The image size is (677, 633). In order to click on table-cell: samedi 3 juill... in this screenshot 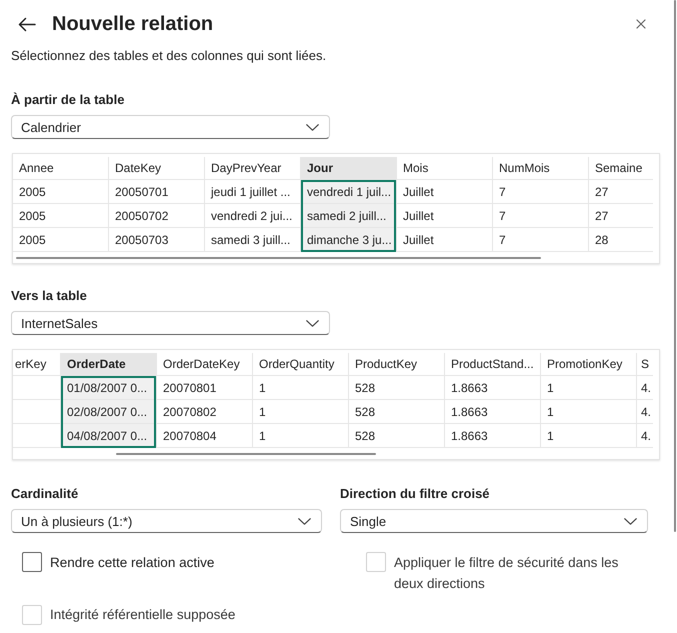, I will do `click(250, 239)`.